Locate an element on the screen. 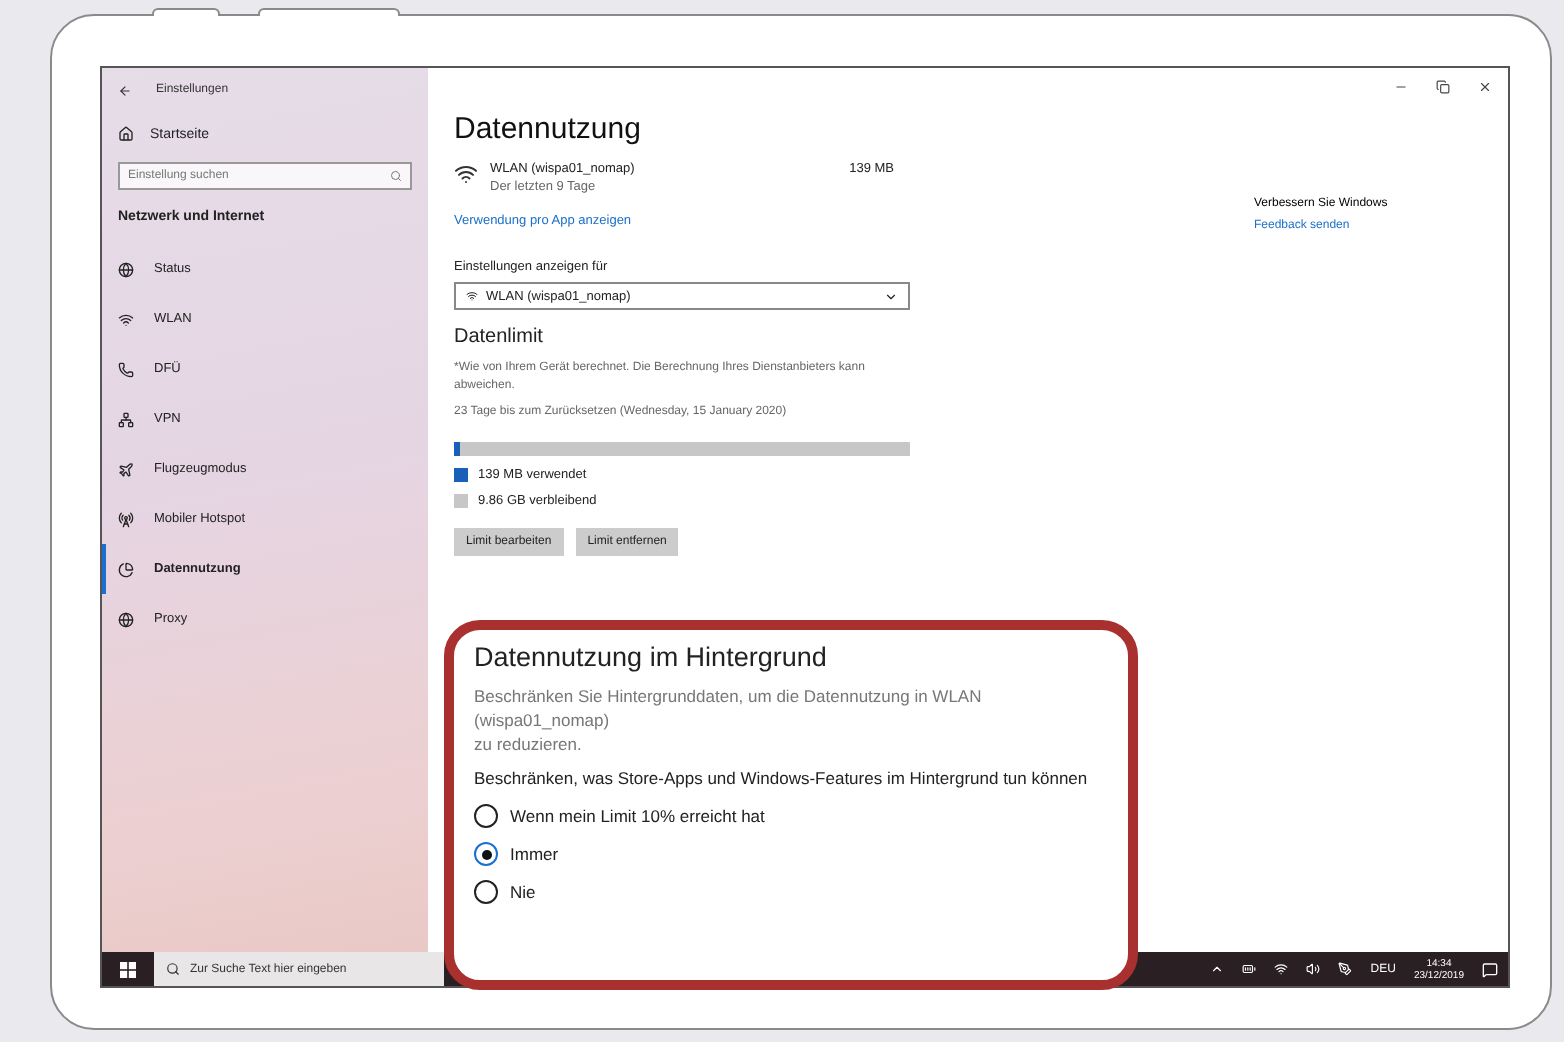 Image resolution: width=1564 pixels, height=1042 pixels. section-title: Datenlimit is located at coordinates (499, 337).